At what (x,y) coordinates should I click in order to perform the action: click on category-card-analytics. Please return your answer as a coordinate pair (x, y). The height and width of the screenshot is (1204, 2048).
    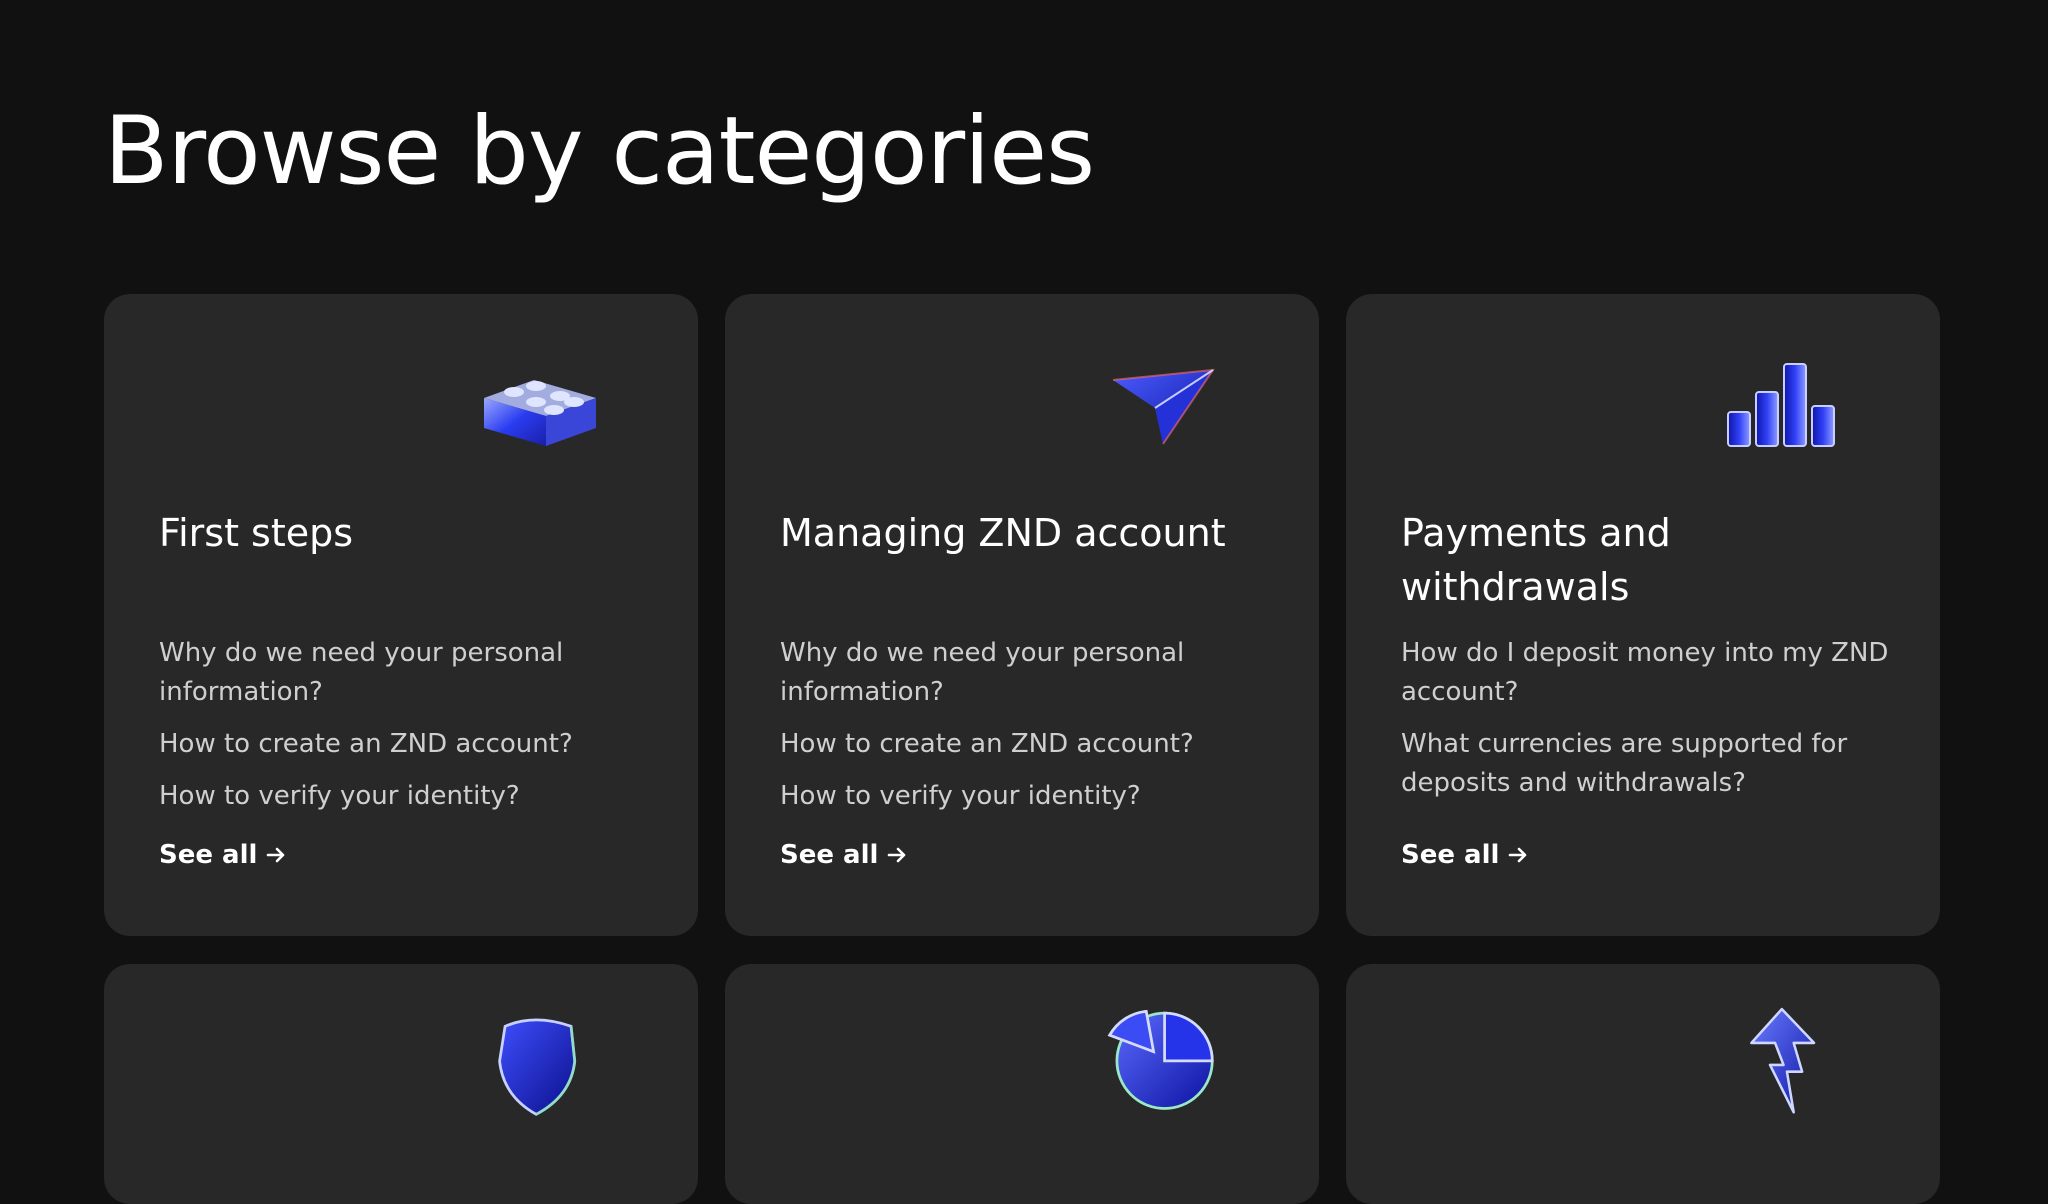
    Looking at the image, I should click on (1022, 1084).